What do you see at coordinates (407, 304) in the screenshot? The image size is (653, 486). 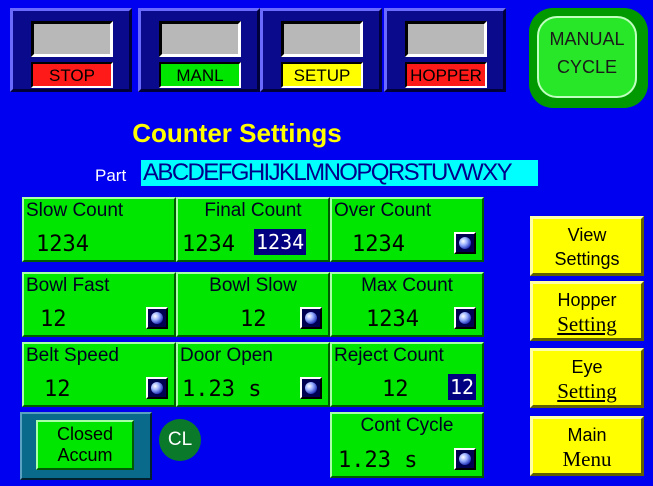 I see `max-count-cell: Max Count 1234` at bounding box center [407, 304].